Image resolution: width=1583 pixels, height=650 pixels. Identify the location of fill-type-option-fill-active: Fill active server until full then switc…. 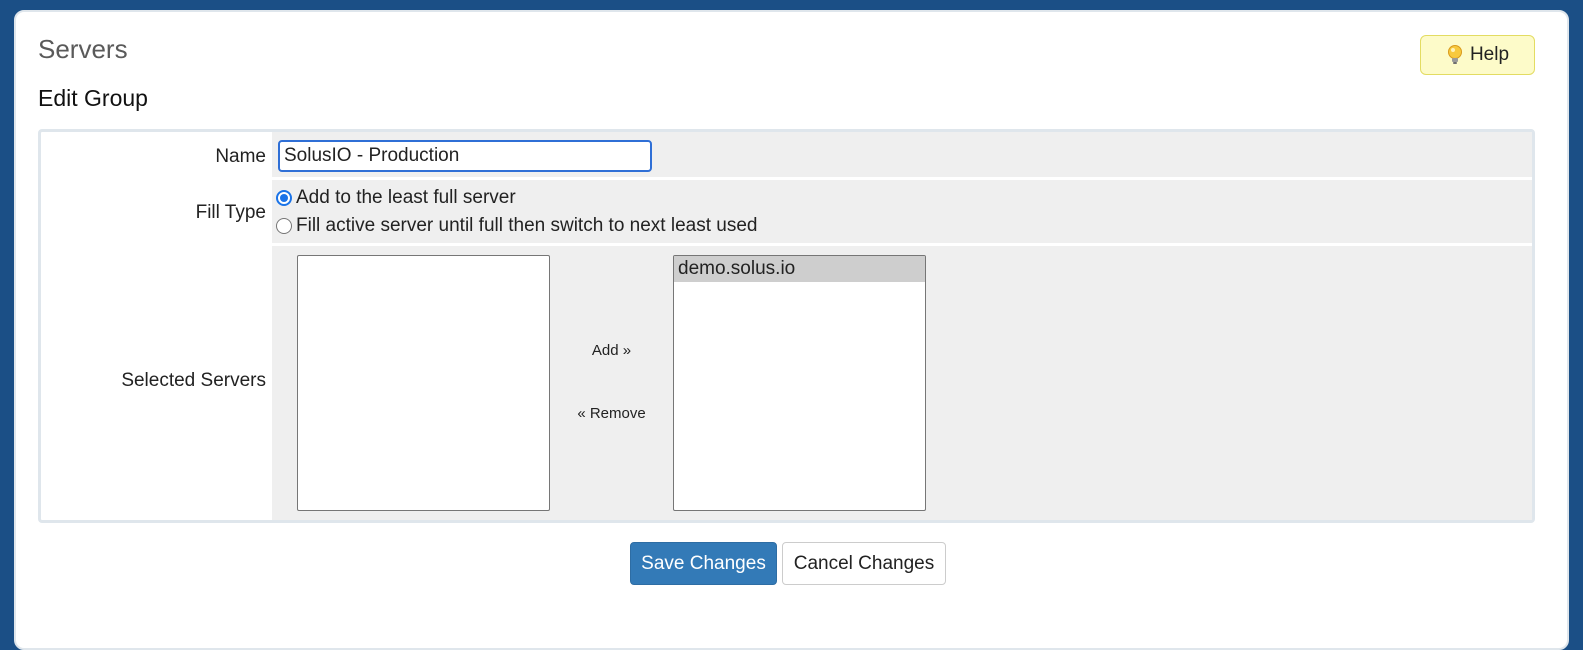
(516, 226).